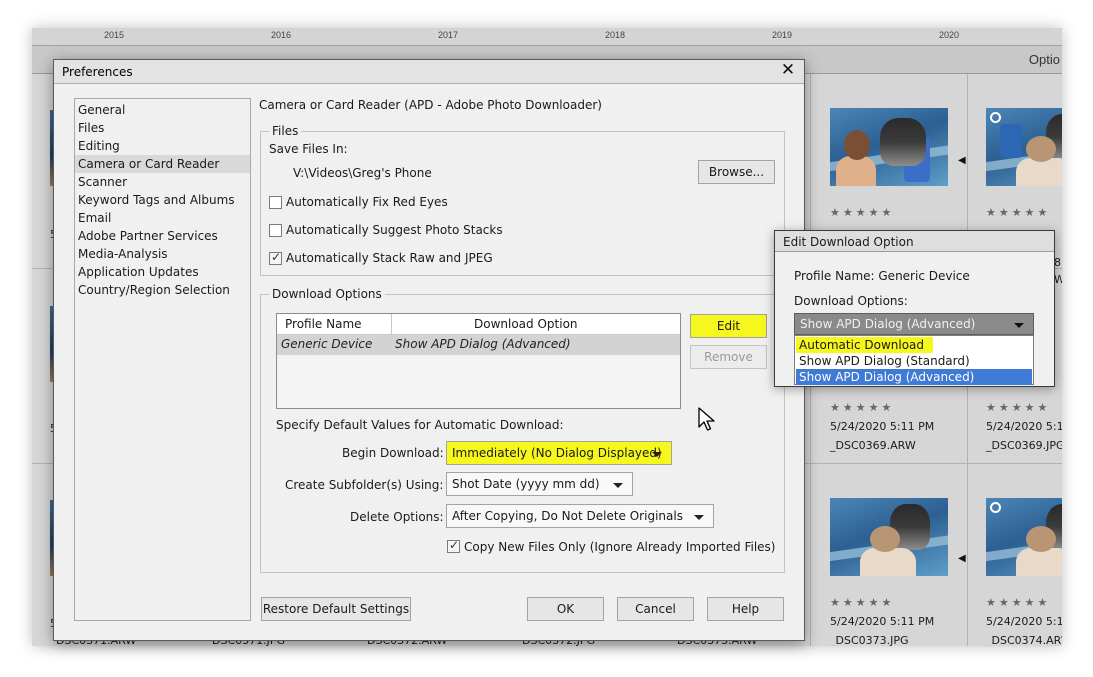 Image resolution: width=1093 pixels, height=677 pixels. Describe the element at coordinates (788, 70) in the screenshot. I see `close-icon: ✕` at that location.